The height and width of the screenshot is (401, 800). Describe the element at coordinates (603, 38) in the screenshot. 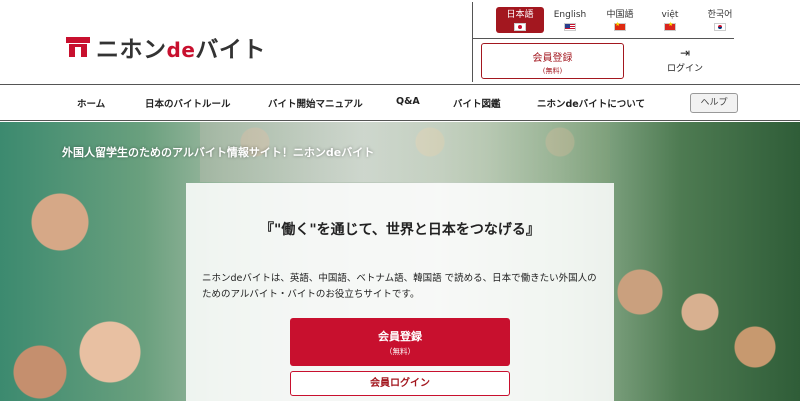

I see `header-divider-horizontal` at that location.